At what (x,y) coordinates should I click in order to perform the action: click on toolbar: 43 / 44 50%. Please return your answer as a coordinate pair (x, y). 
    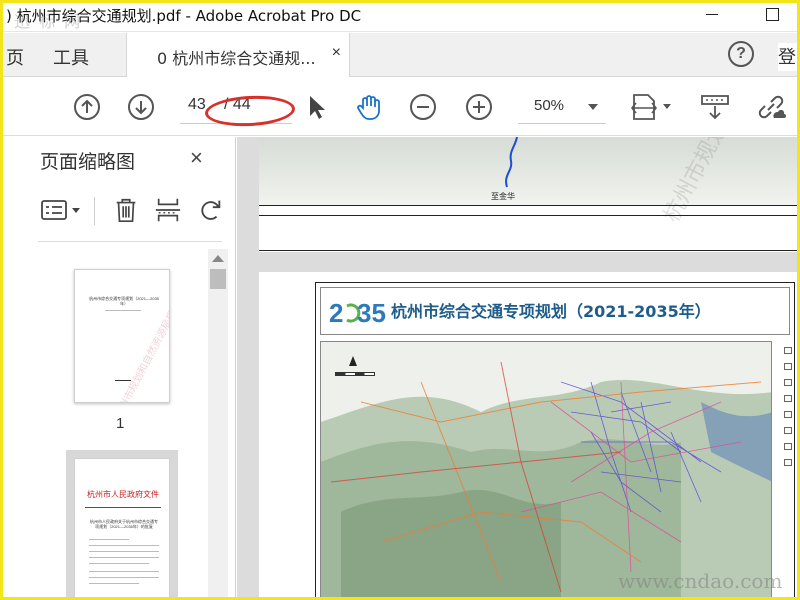
    Looking at the image, I should click on (400, 107).